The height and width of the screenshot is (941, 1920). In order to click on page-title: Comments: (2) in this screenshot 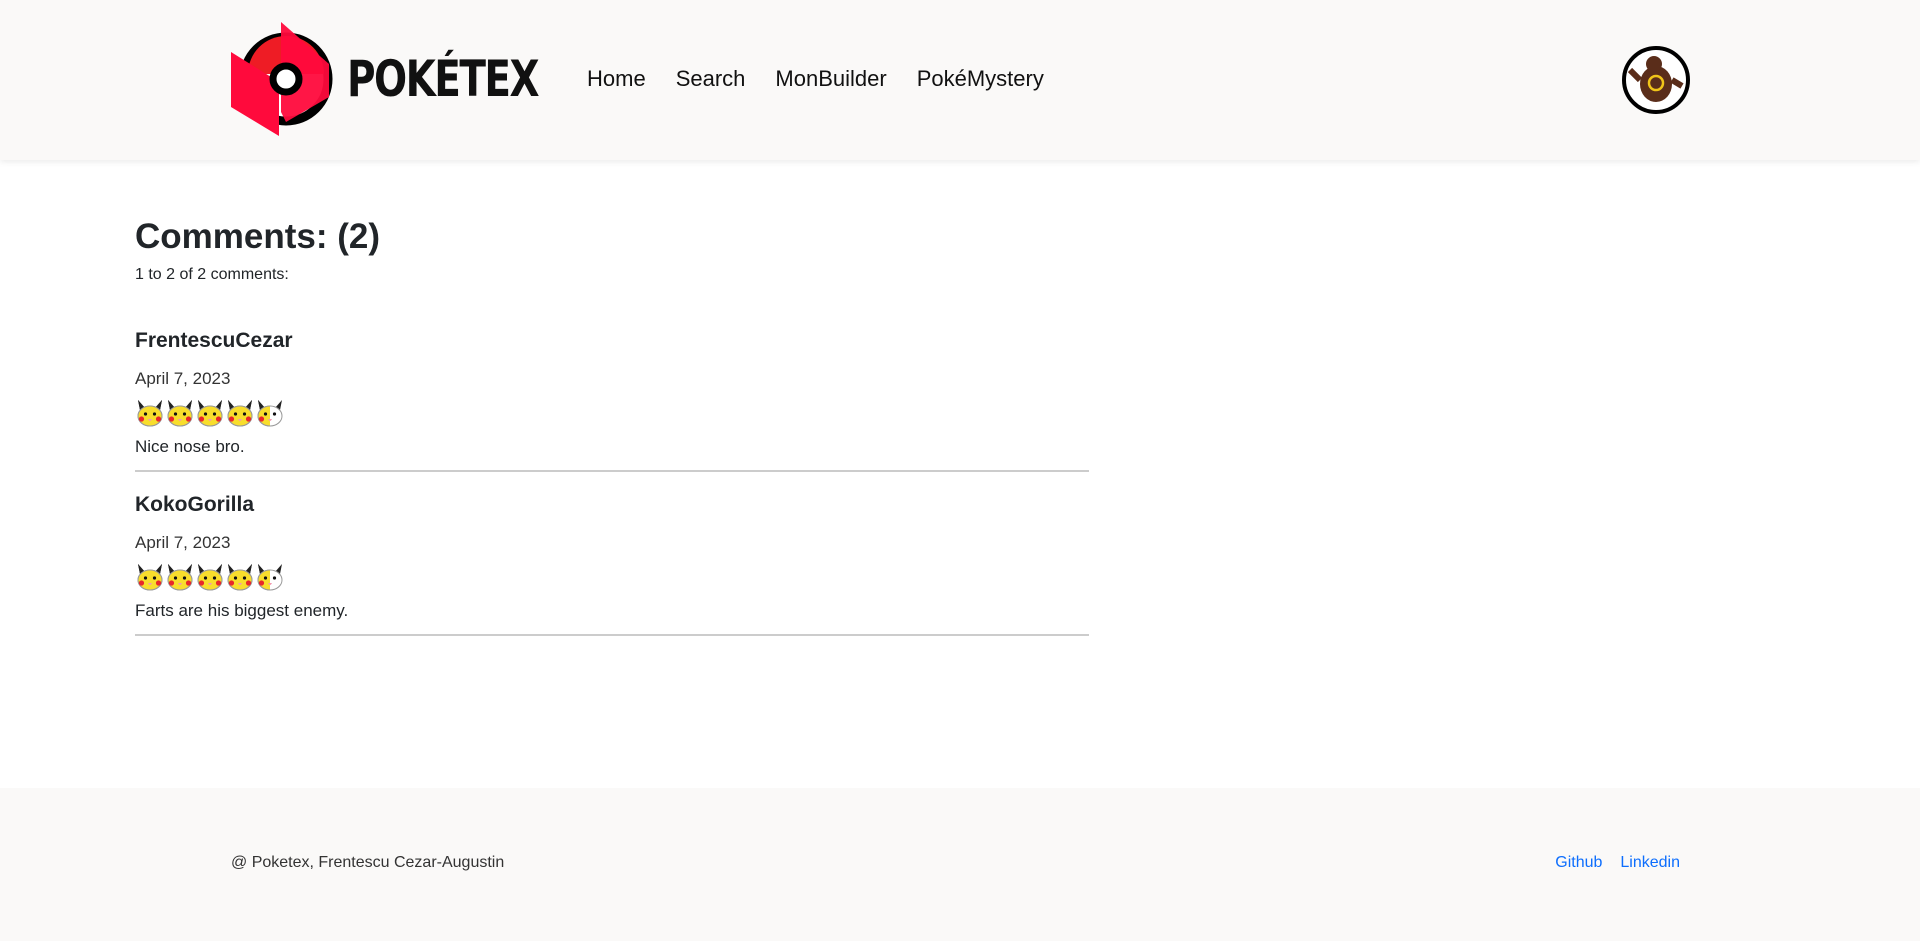, I will do `click(258, 236)`.